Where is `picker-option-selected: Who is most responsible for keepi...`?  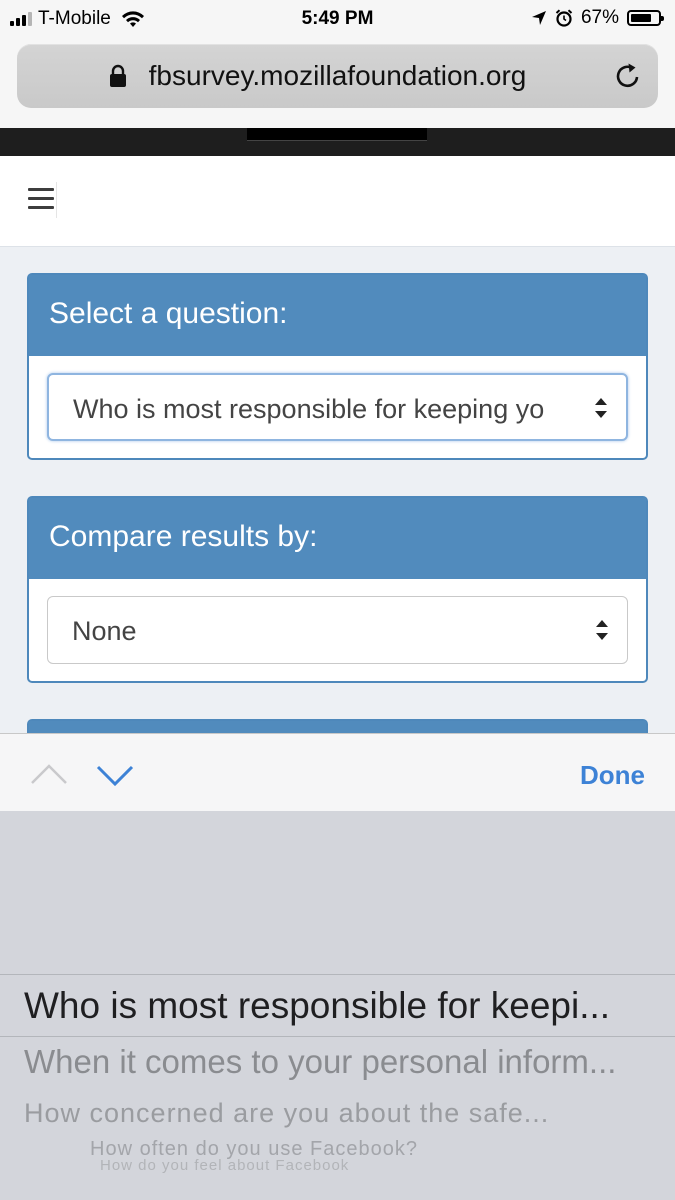 picker-option-selected: Who is most responsible for keepi... is located at coordinates (346, 1006).